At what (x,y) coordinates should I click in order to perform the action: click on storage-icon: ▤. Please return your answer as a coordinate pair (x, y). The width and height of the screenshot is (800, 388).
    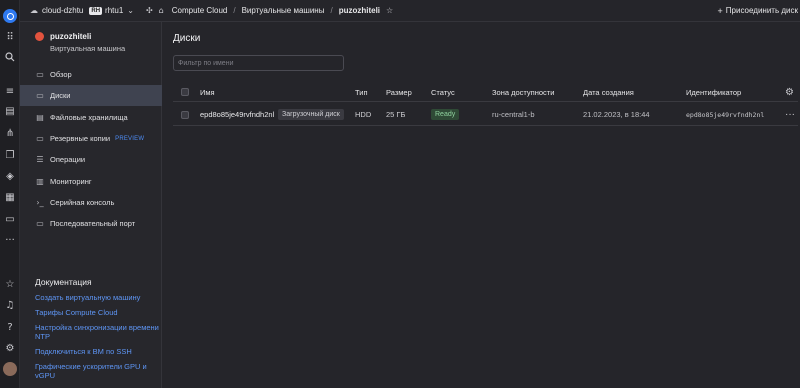
    Looking at the image, I should click on (40, 117).